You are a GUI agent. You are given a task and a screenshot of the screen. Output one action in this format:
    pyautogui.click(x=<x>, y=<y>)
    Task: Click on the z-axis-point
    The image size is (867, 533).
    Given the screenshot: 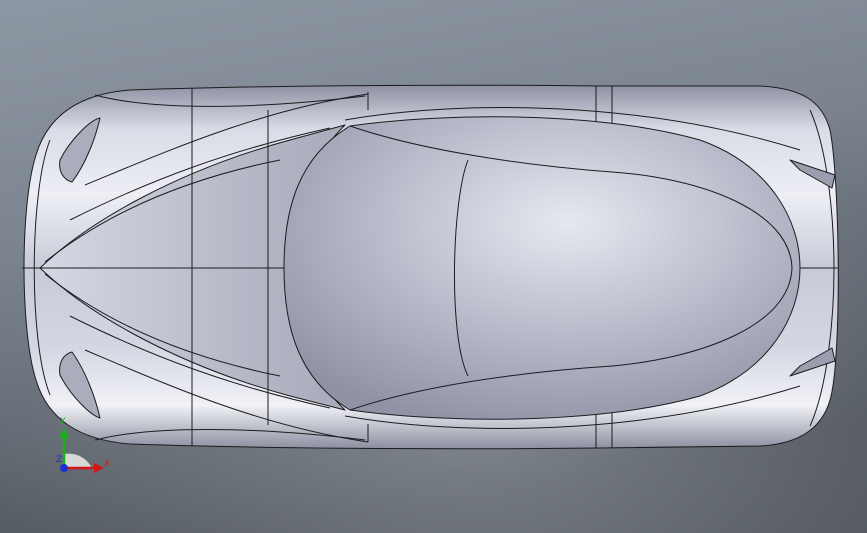 What is the action you would take?
    pyautogui.click(x=64, y=468)
    